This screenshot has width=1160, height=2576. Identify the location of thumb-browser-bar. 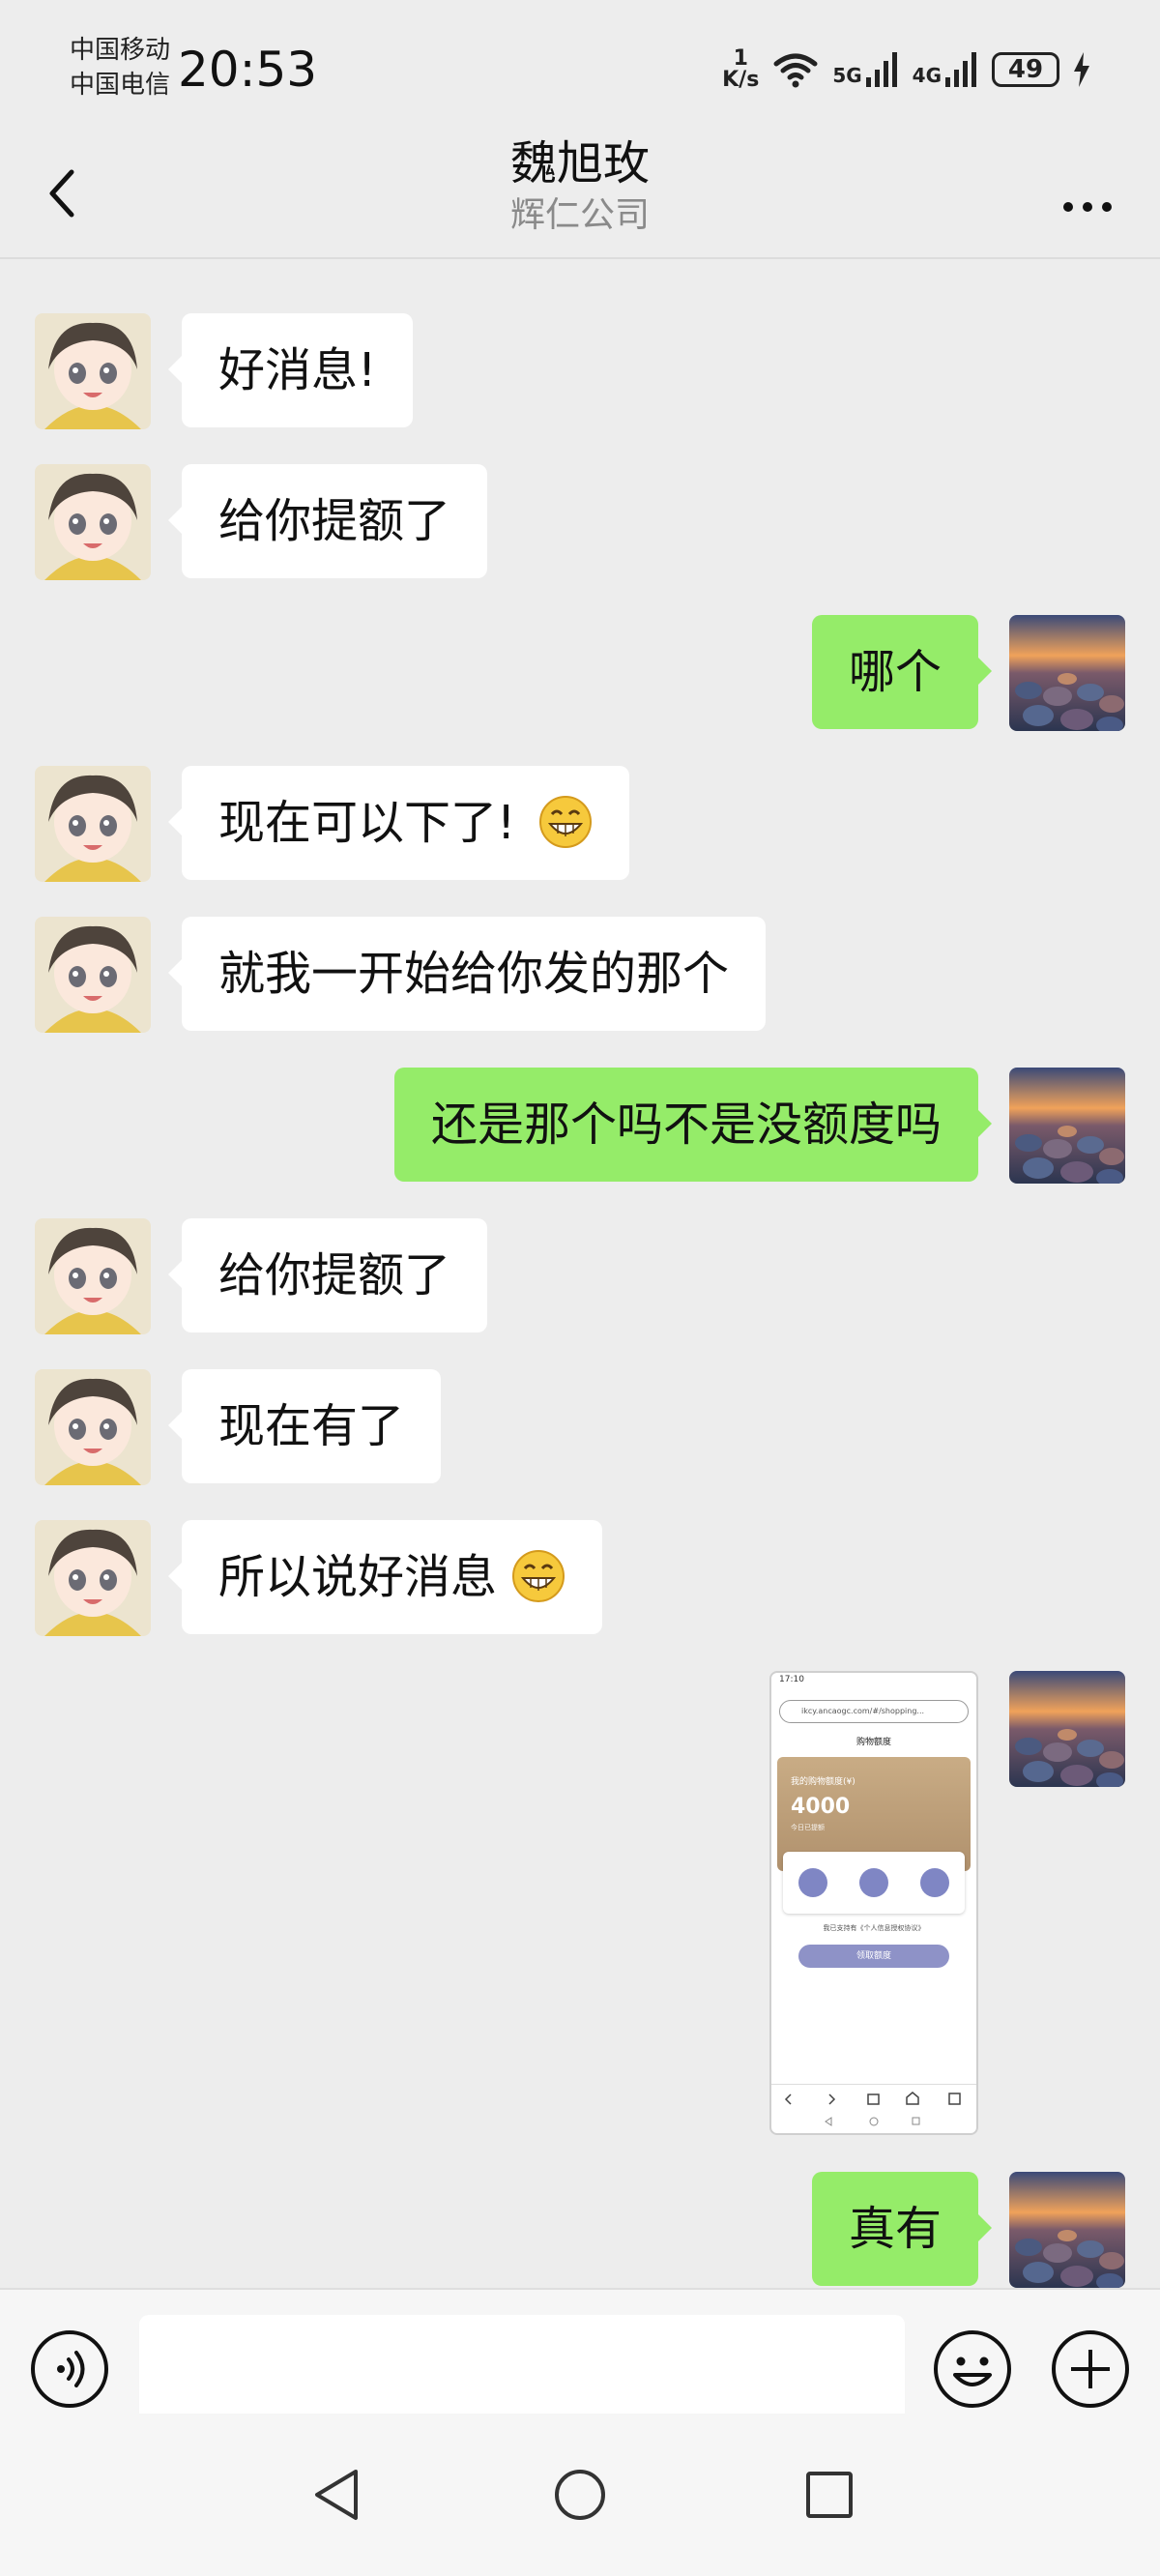
(873, 2108).